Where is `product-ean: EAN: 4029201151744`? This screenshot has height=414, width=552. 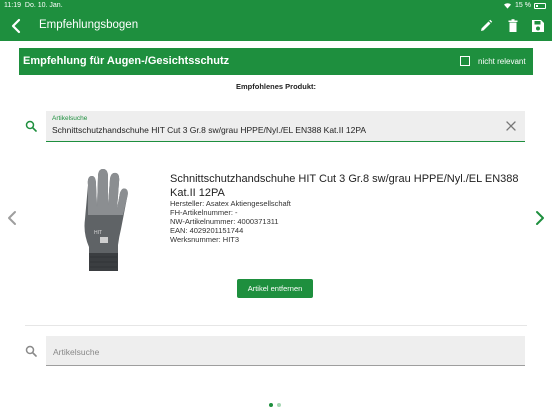
product-ean: EAN: 4029201151744 is located at coordinates (207, 230).